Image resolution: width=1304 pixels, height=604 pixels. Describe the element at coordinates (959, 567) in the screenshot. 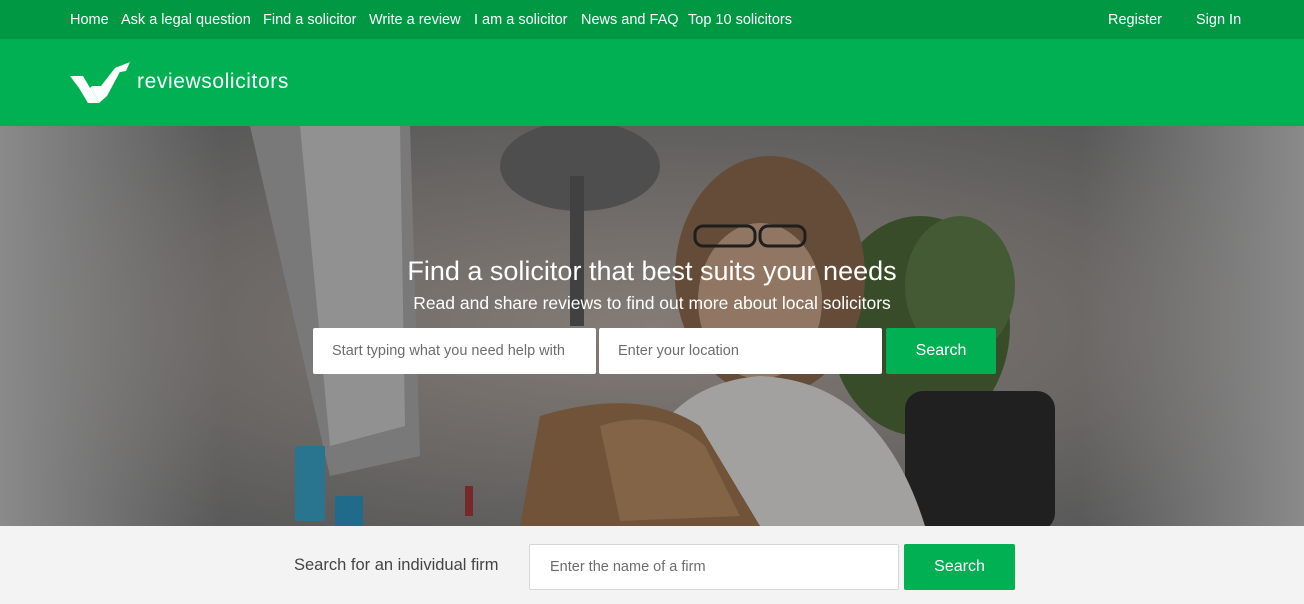

I see `firm-search-button: Search` at that location.